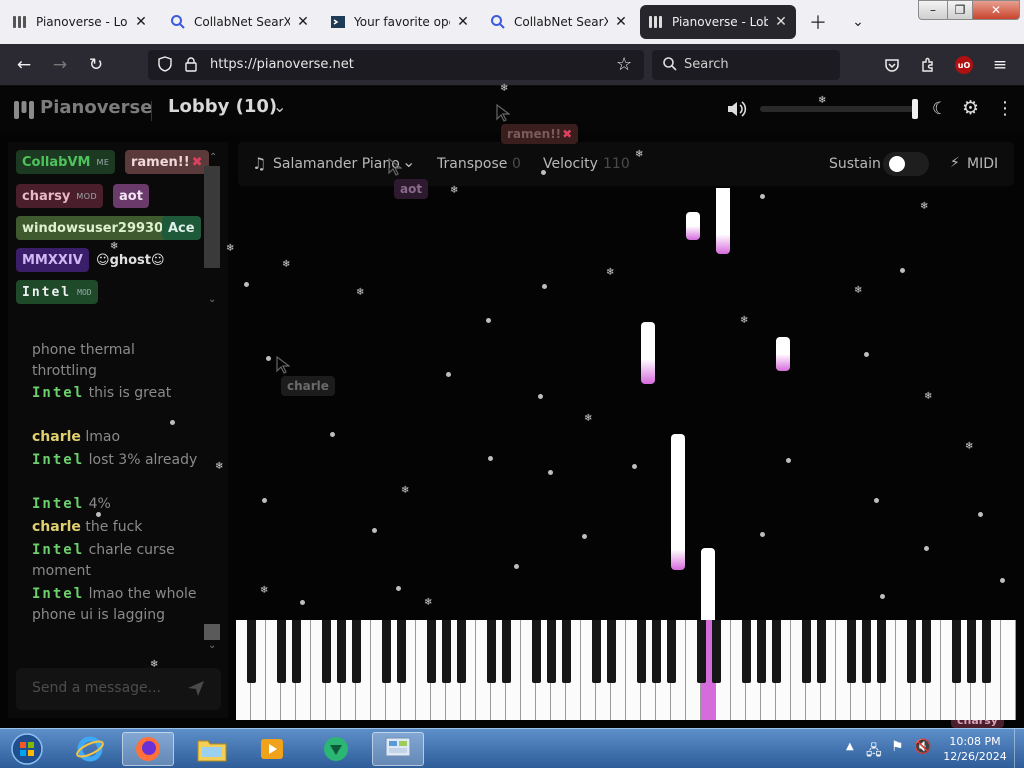 The image size is (1024, 768). Describe the element at coordinates (626, 670) in the screenshot. I see `piano-keyboard` at that location.